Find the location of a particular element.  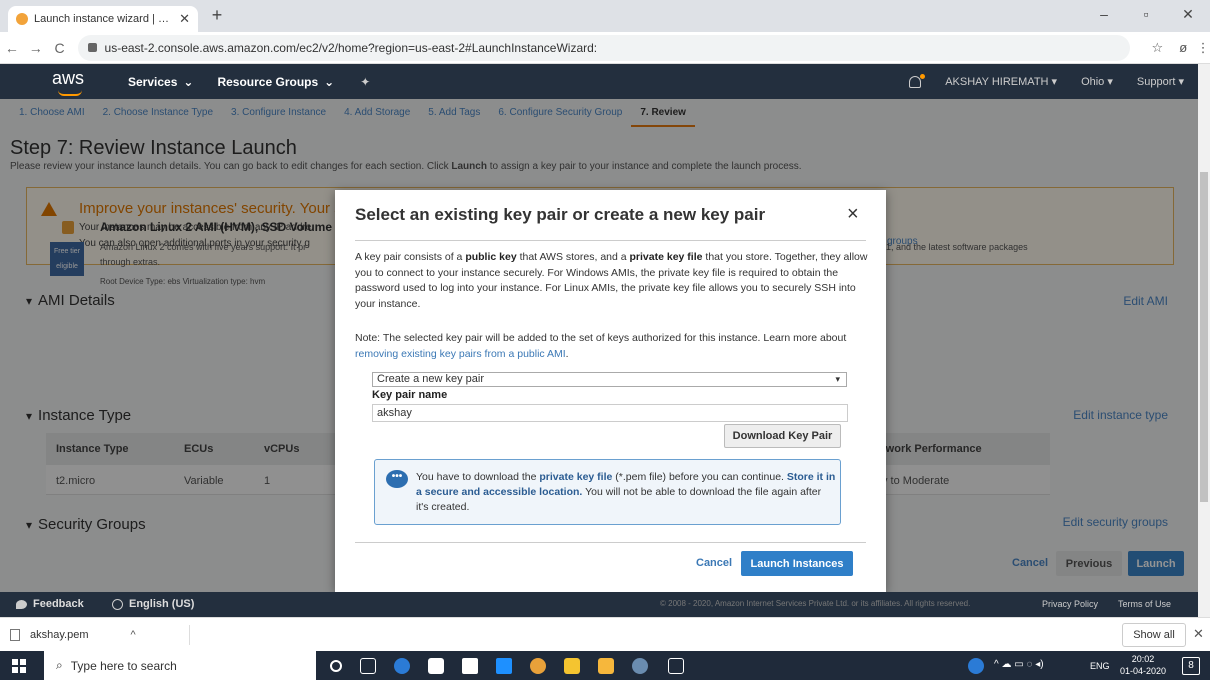

taskbar-search-input: ⌕ Type here to search is located at coordinates (180, 665).